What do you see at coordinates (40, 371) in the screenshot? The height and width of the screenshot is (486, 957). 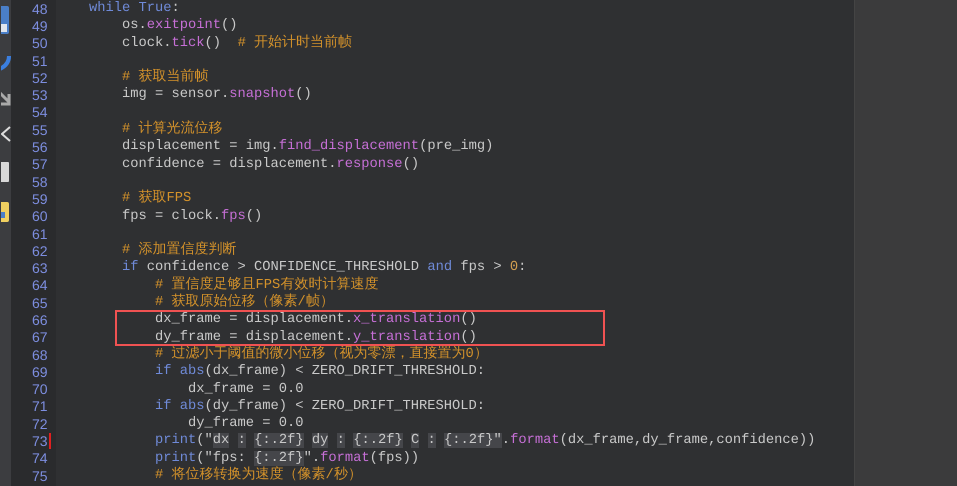 I see `line-number: 69` at bounding box center [40, 371].